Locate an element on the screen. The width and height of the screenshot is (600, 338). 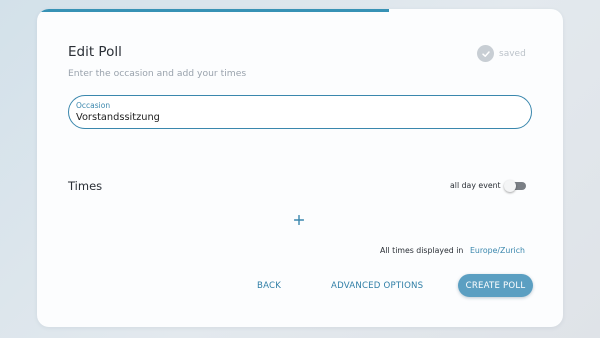
create-poll-button: CREATE POLL is located at coordinates (495, 285).